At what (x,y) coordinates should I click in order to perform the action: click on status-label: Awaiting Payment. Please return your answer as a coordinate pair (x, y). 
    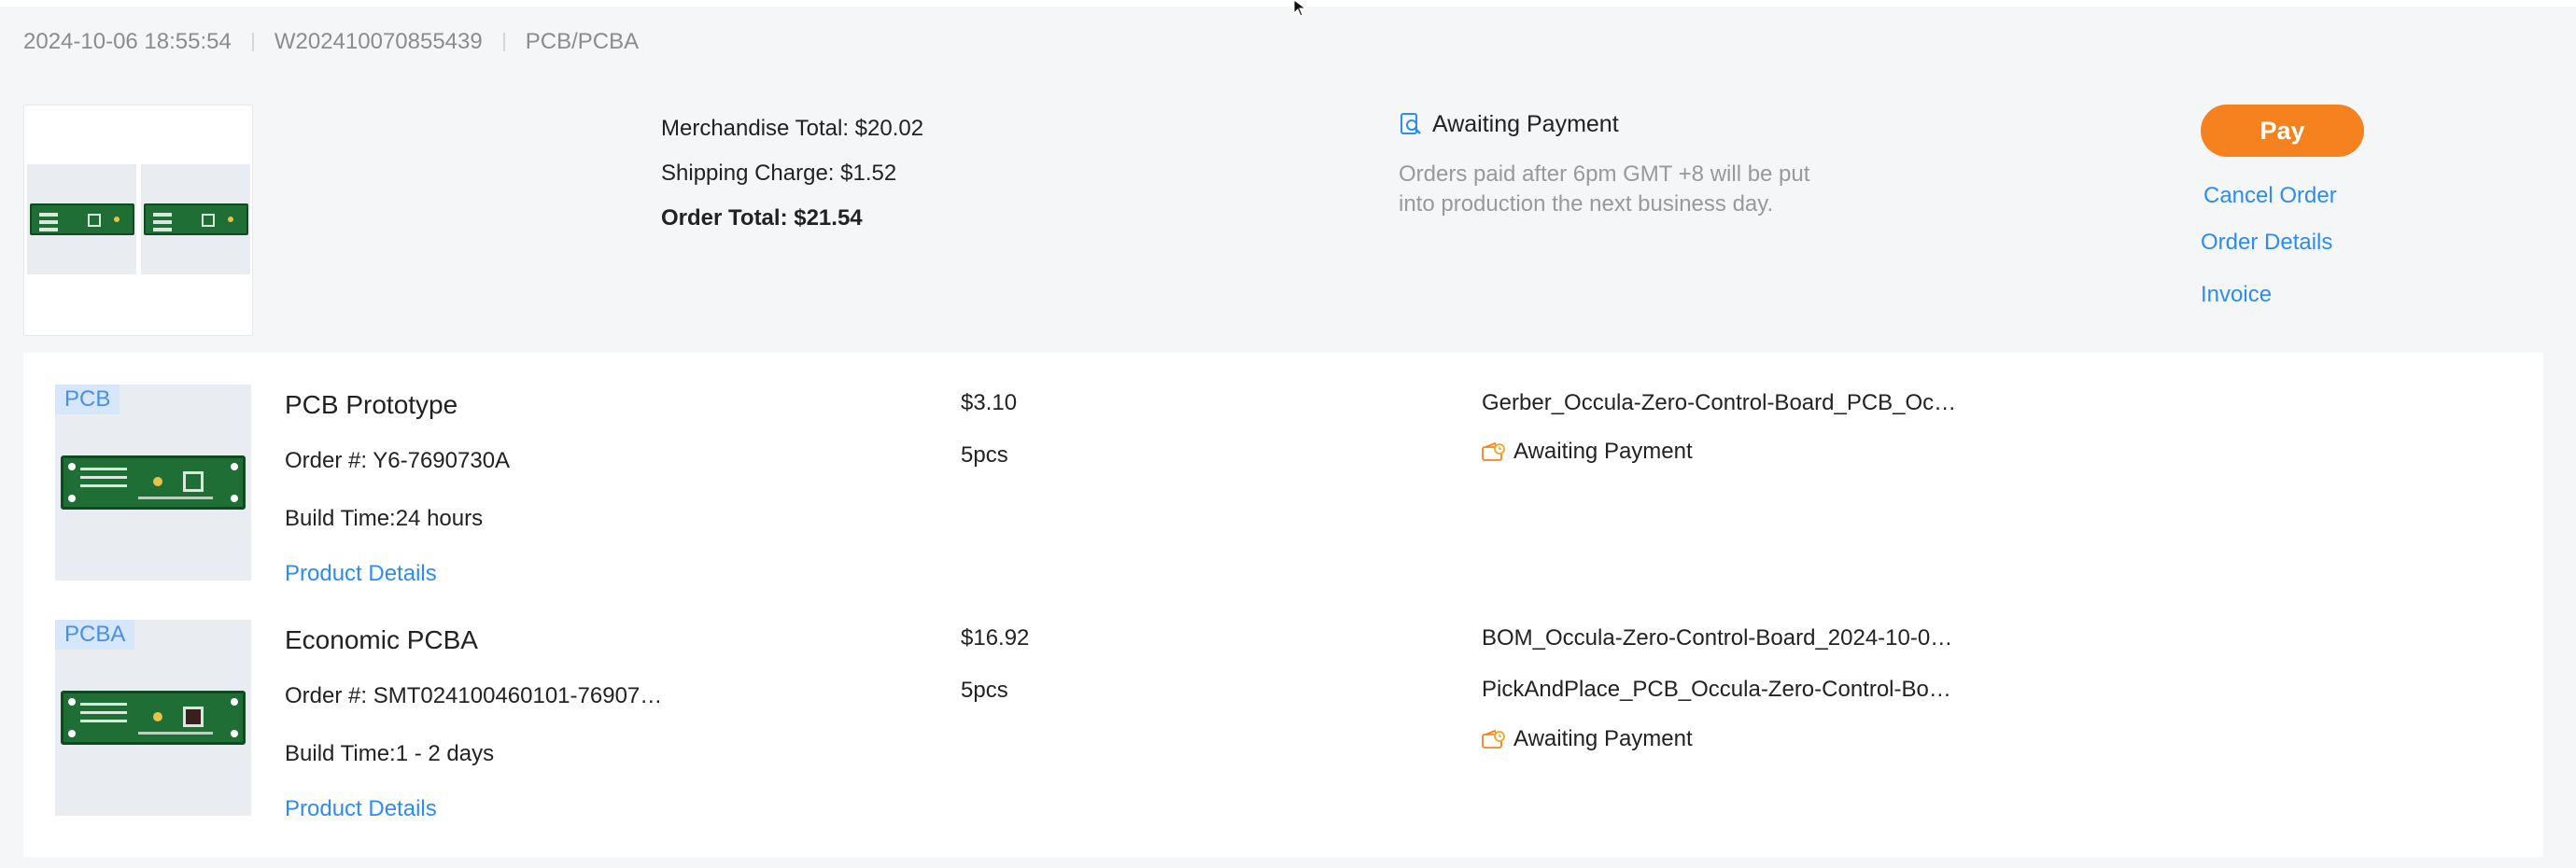
    Looking at the image, I should click on (1525, 123).